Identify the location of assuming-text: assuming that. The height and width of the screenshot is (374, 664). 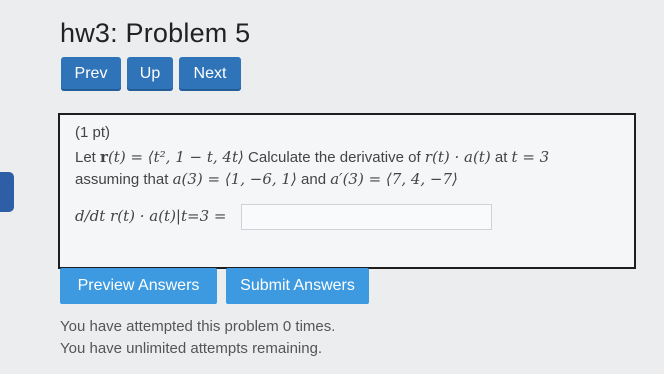
(122, 179).